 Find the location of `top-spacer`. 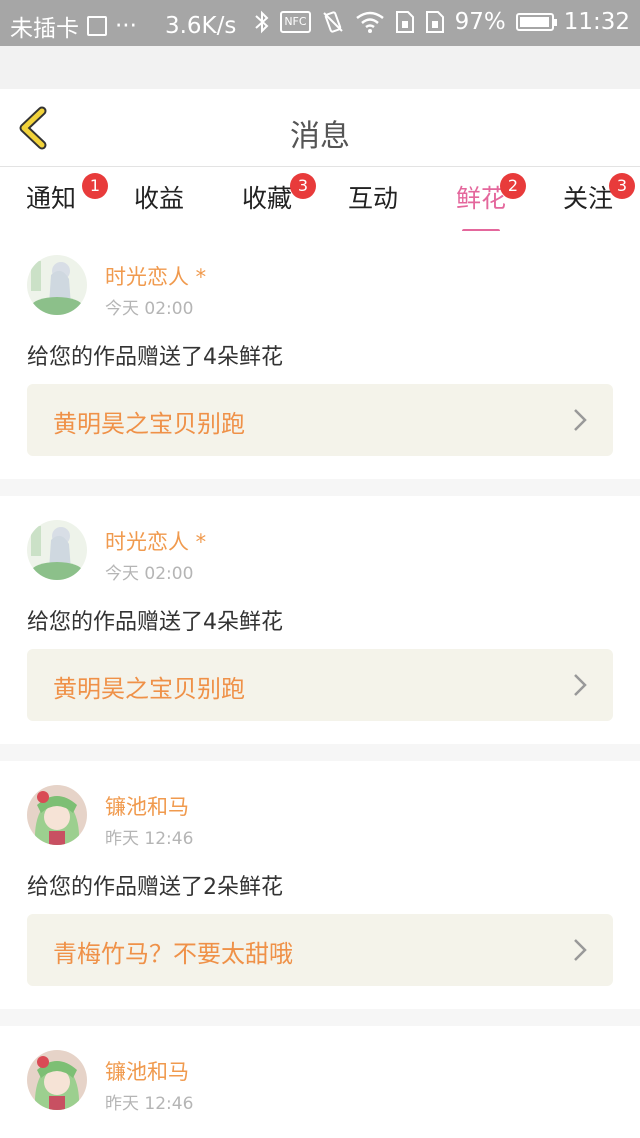

top-spacer is located at coordinates (320, 67).